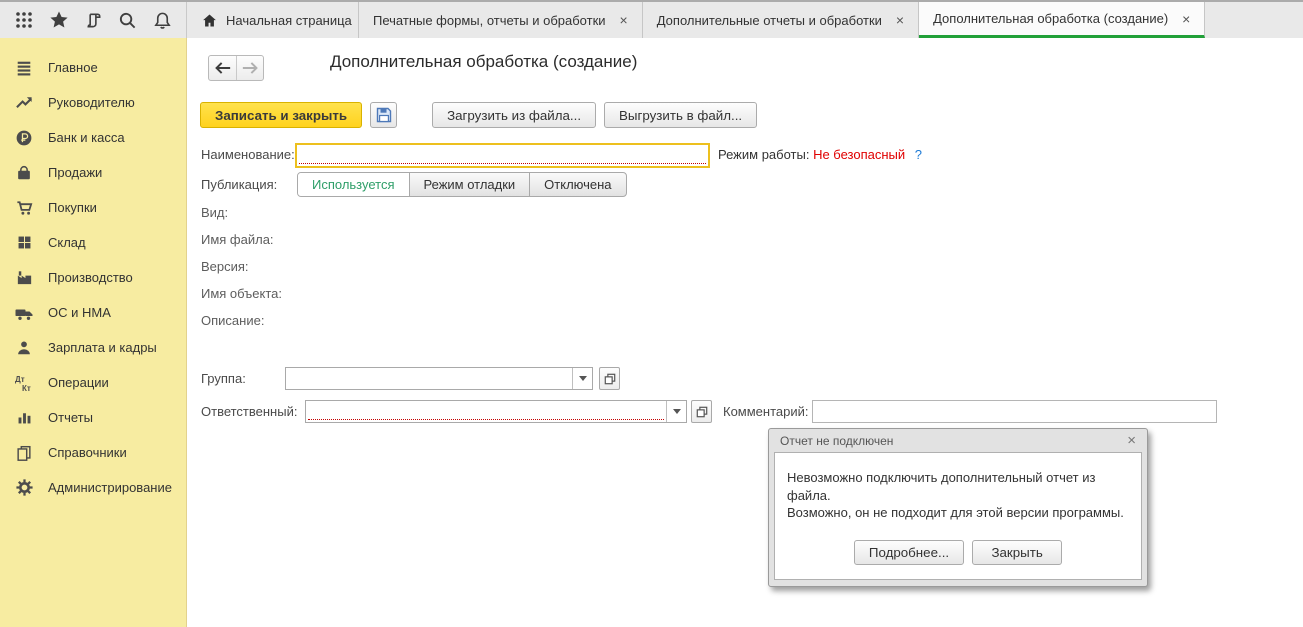  Describe the element at coordinates (24, 313) in the screenshot. I see `truck-icon` at that location.